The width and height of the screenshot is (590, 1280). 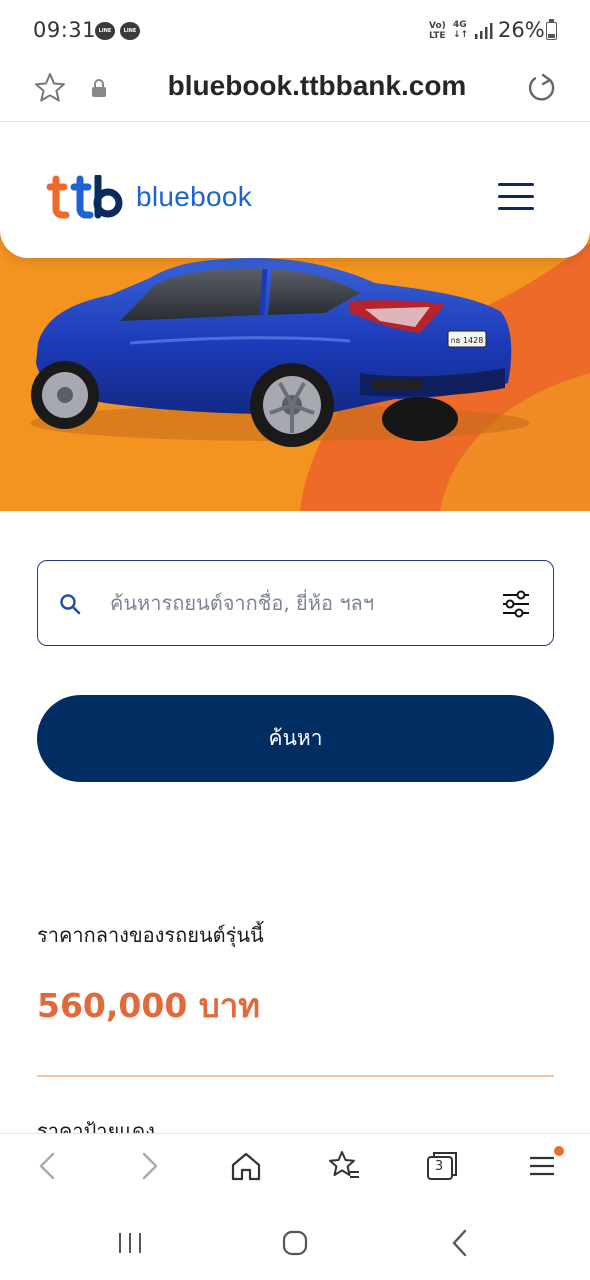 What do you see at coordinates (50, 88) in the screenshot?
I see `bookmark-star-icon` at bounding box center [50, 88].